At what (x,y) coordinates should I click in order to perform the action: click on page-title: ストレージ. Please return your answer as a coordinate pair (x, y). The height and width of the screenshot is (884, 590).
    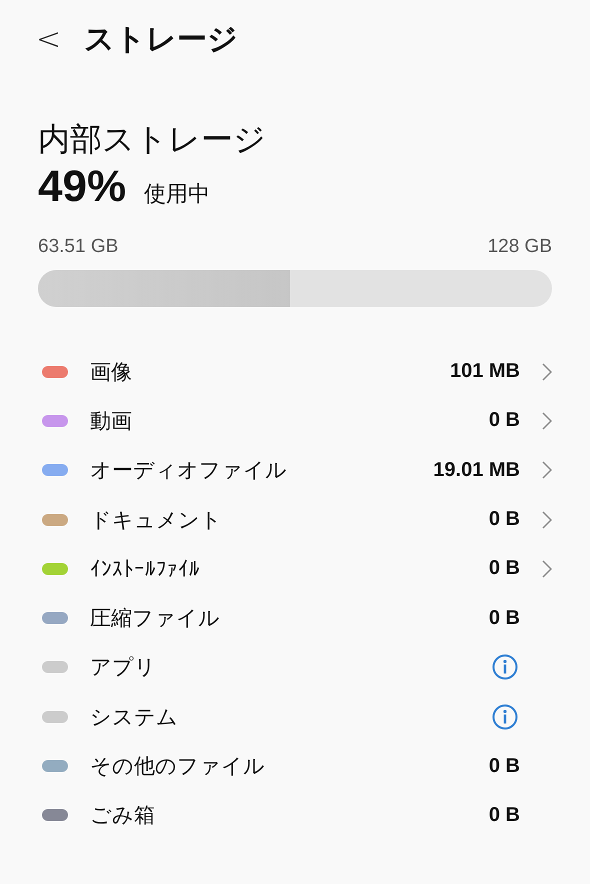
    Looking at the image, I should click on (161, 39).